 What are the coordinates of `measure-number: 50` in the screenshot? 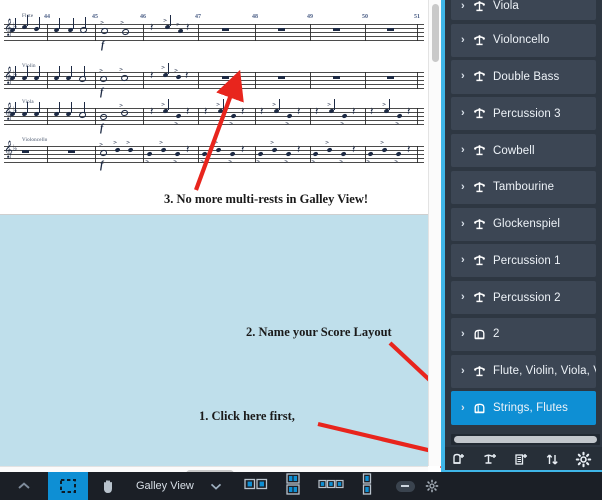 It's located at (365, 17).